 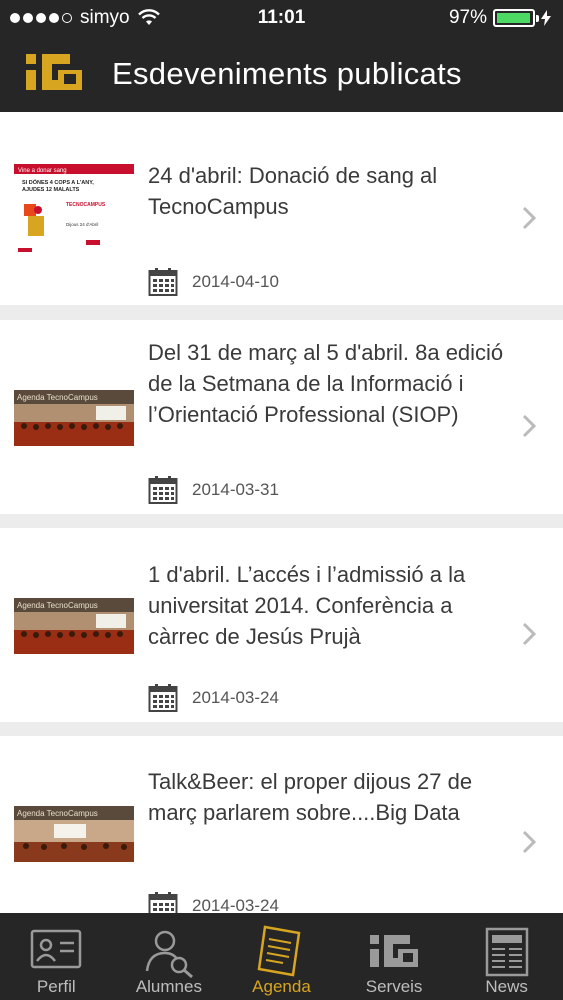 I want to click on tab-agenda: Agenda, so click(x=281, y=956).